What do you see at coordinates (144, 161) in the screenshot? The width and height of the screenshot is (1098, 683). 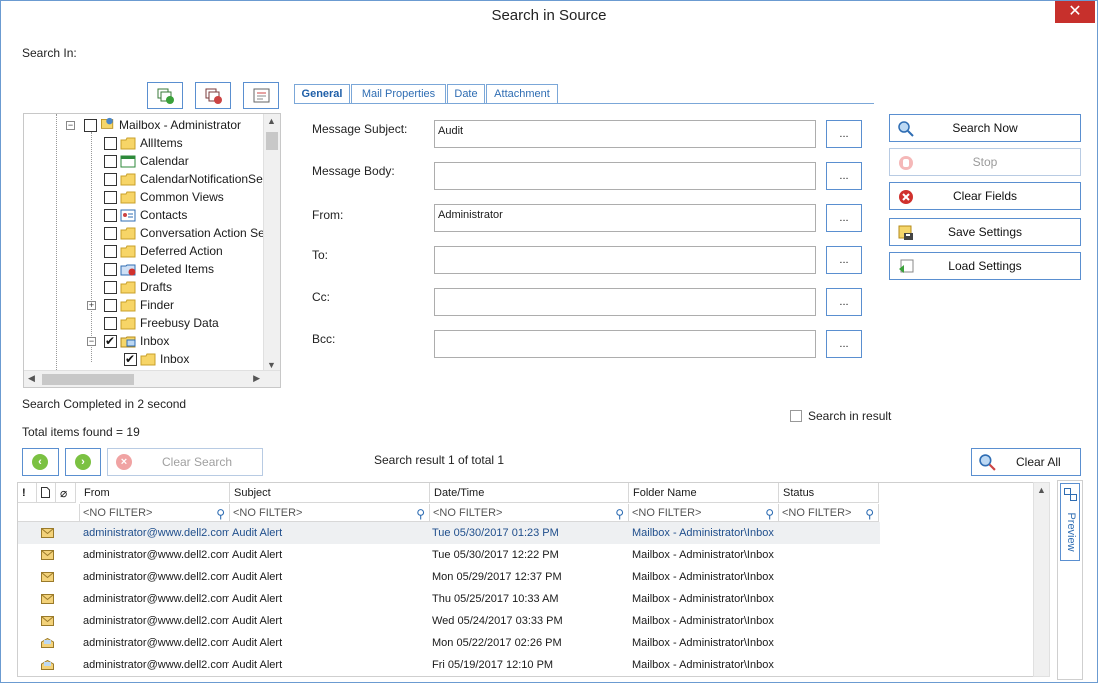 I see `tree-item: Calendar` at bounding box center [144, 161].